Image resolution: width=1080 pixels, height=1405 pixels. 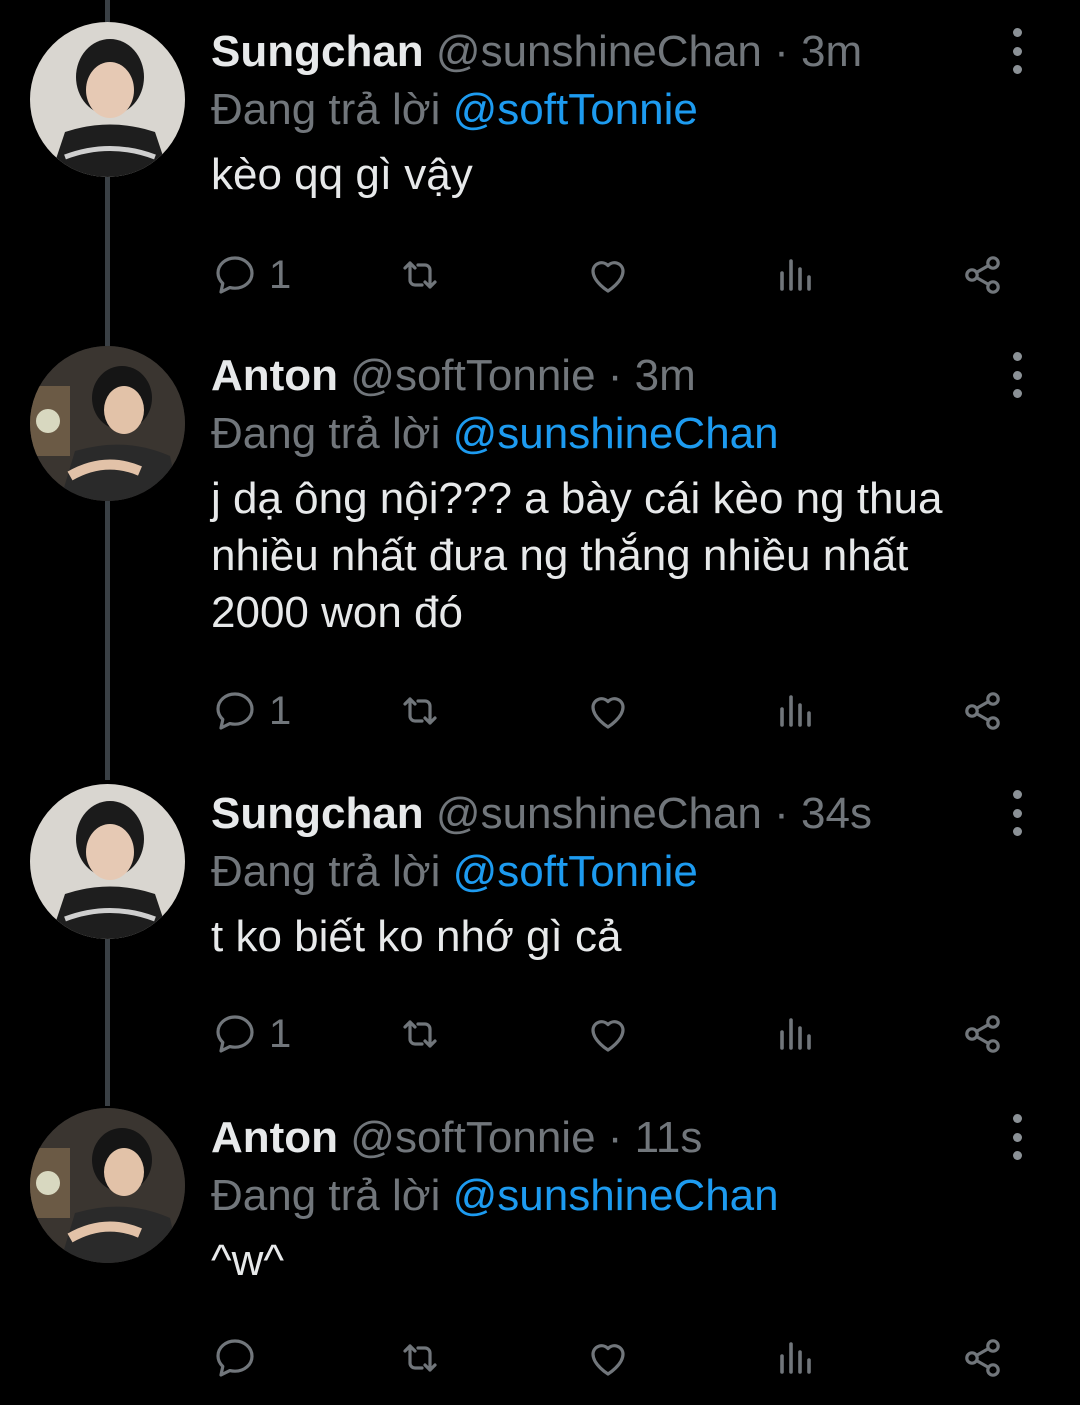 I want to click on tweet-text: kèo qq gì vậy, so click(x=342, y=174).